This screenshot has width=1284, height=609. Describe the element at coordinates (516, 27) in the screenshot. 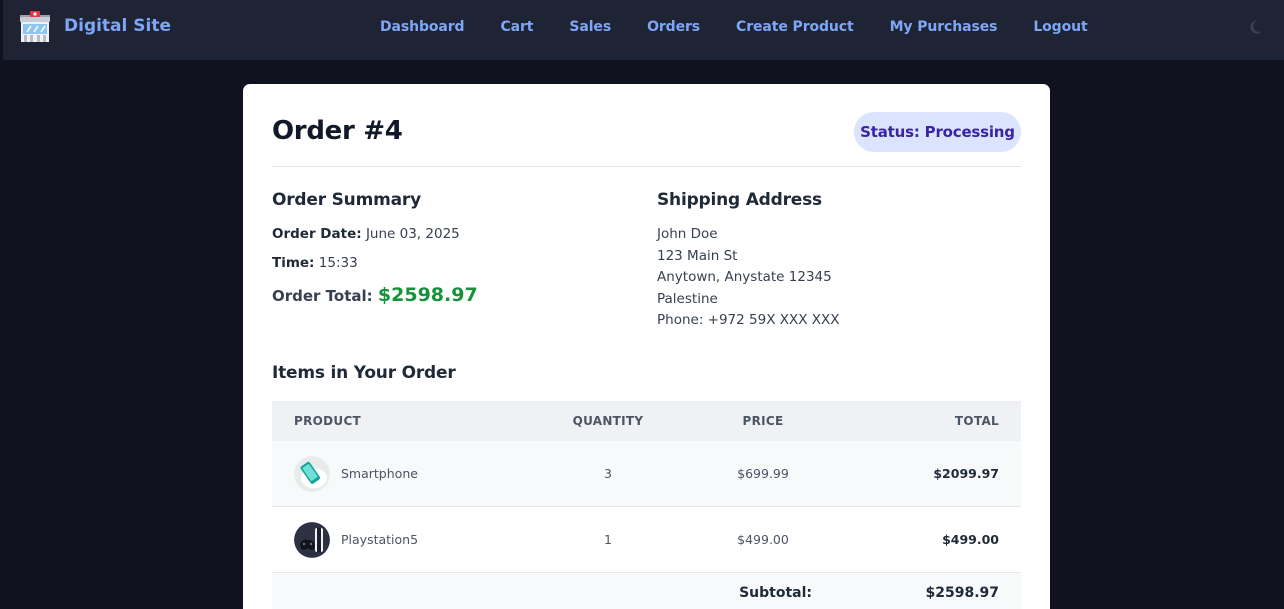

I see `nav-cart: Cart` at that location.